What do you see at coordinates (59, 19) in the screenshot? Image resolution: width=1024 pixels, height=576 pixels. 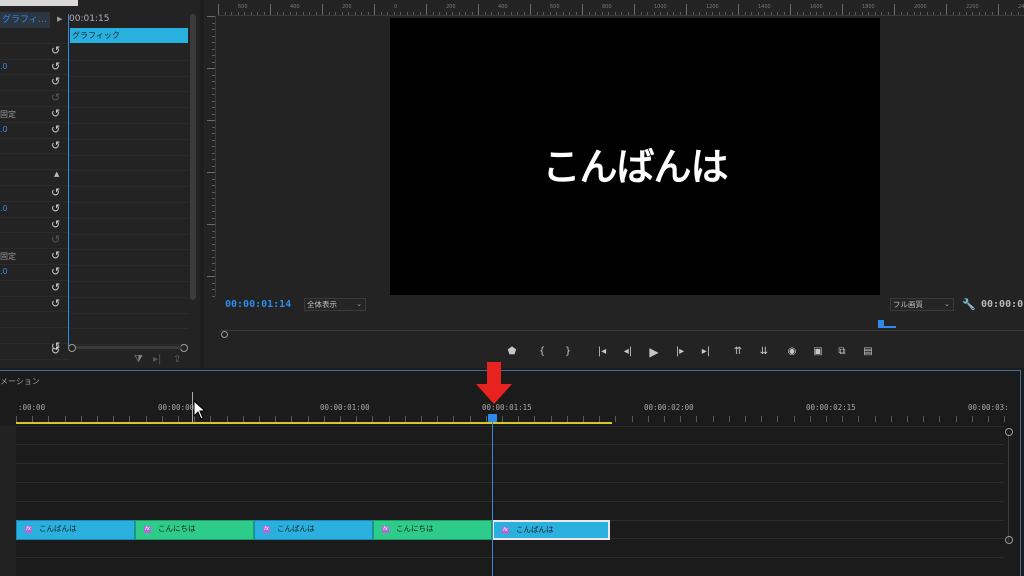 I see `play-only-clip-icon: ▶` at bounding box center [59, 19].